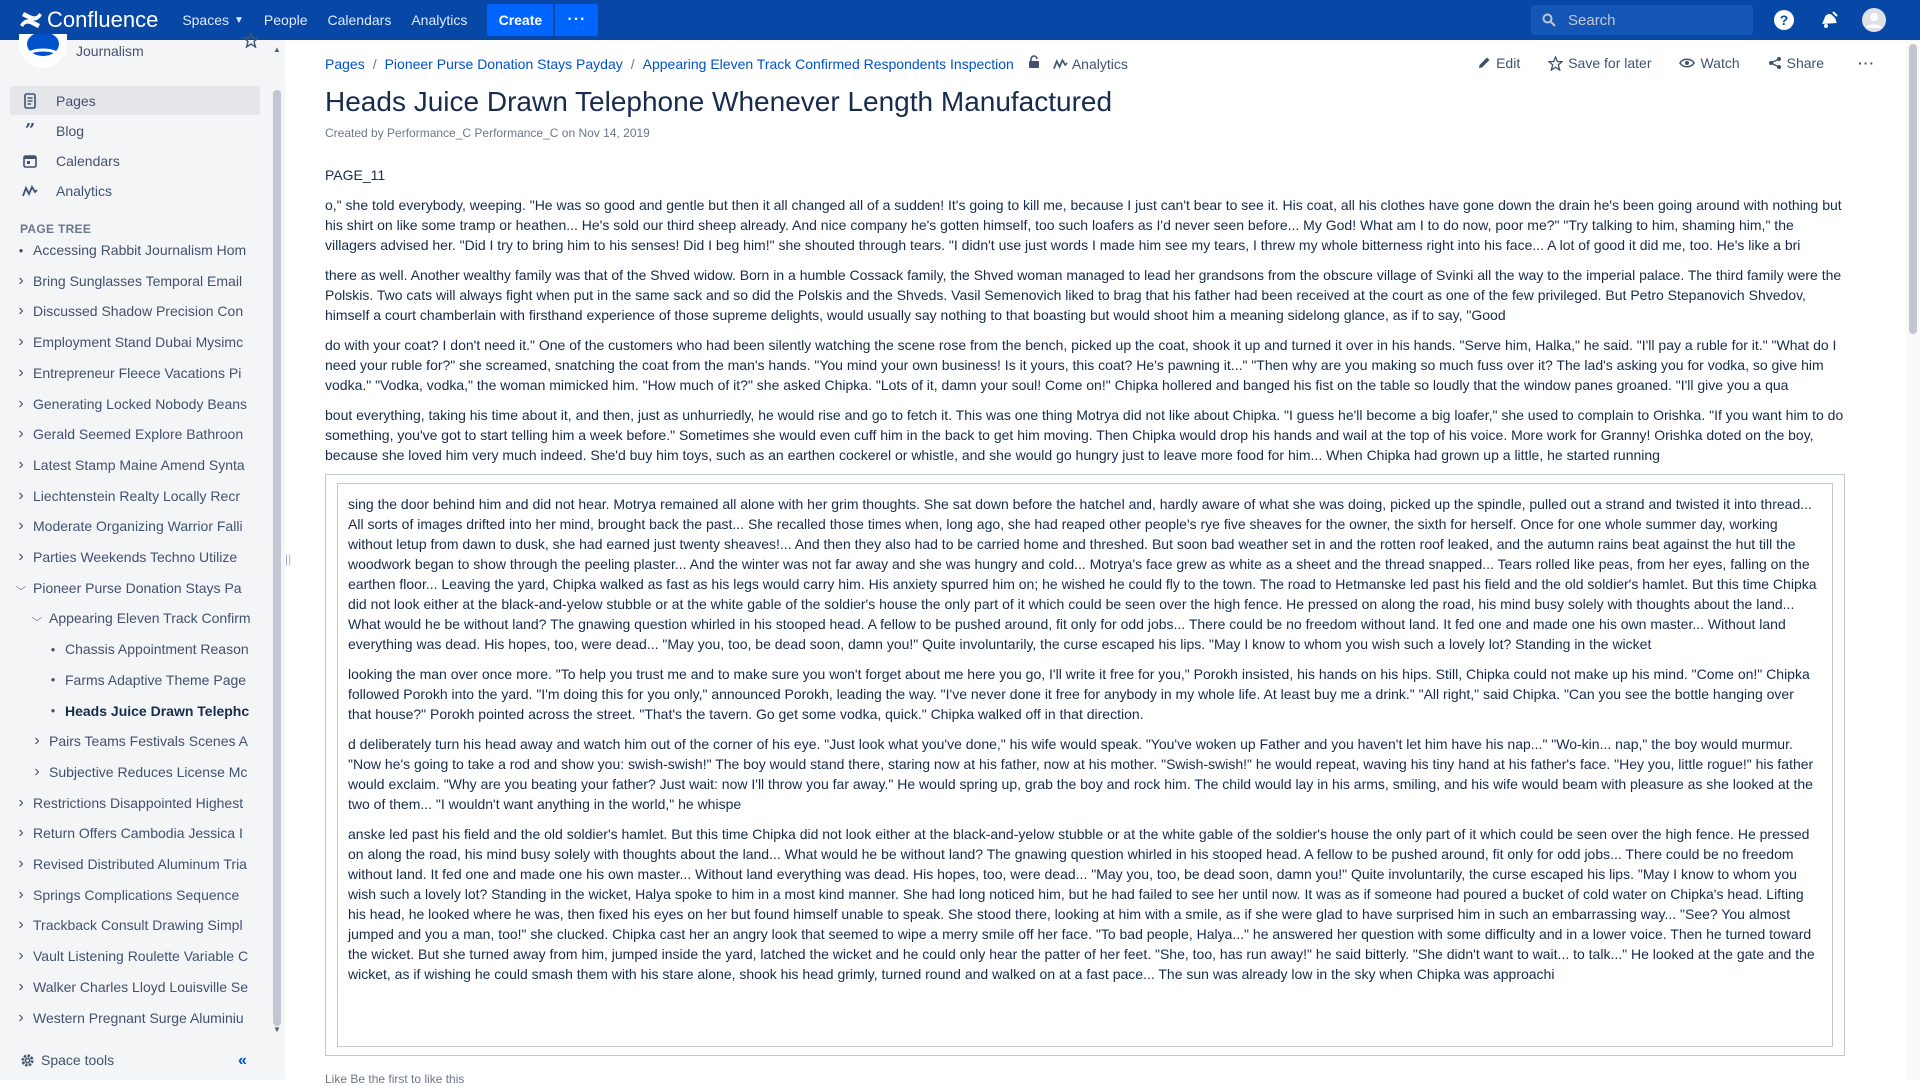 The image size is (1920, 1086). Describe the element at coordinates (43, 51) in the screenshot. I see `space-avatar` at that location.